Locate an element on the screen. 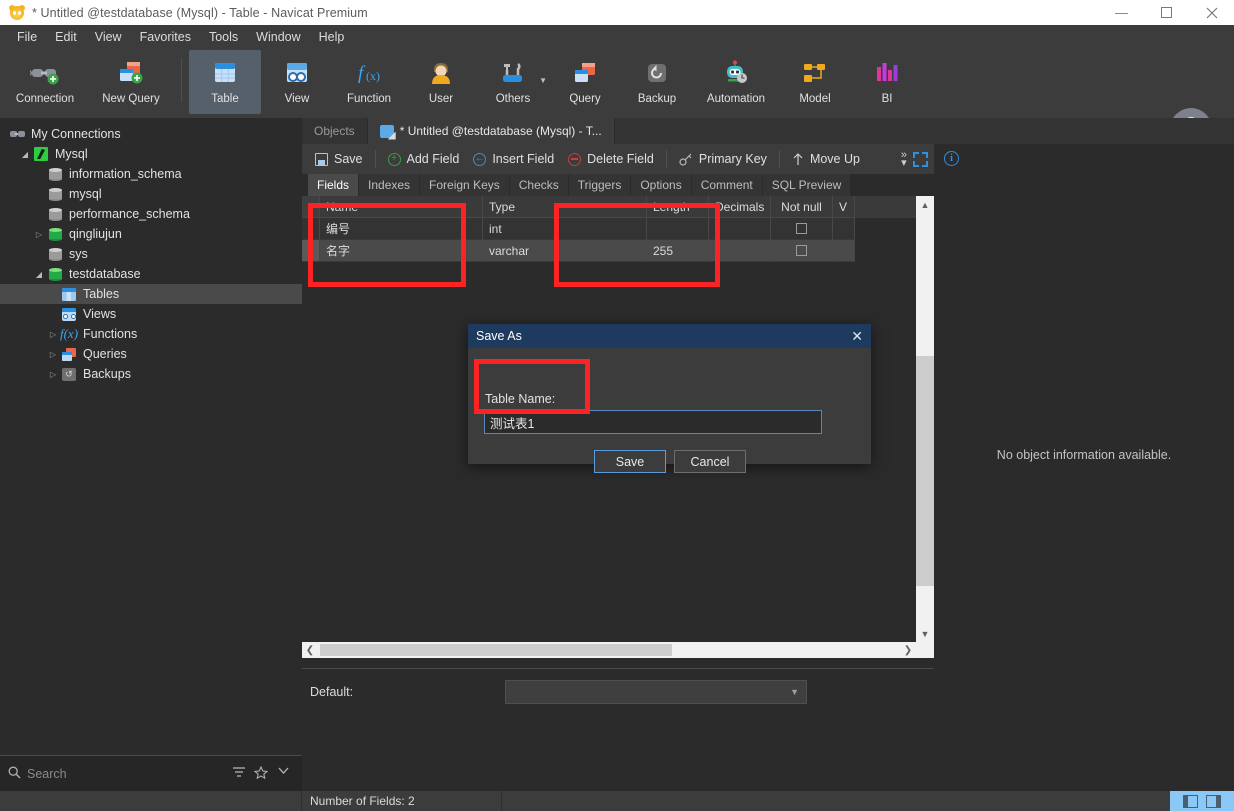 The width and height of the screenshot is (1234, 811). table-row: 编号 int is located at coordinates (609, 229).